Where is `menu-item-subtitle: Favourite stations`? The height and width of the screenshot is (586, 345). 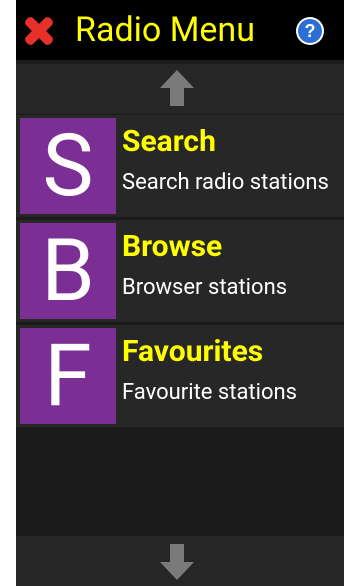
menu-item-subtitle: Favourite stations is located at coordinates (210, 392).